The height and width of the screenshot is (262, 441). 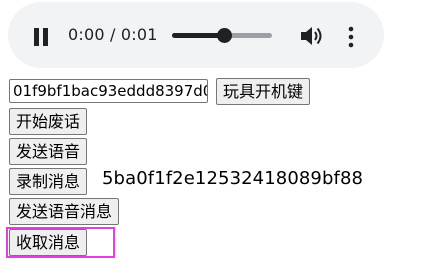 I want to click on more-vert-icon, so click(x=351, y=37).